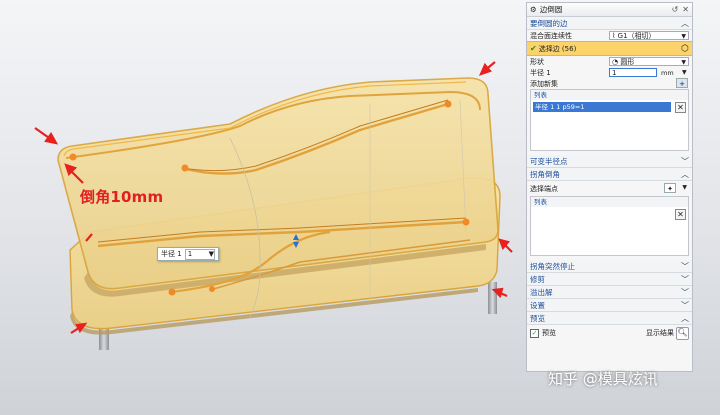 This screenshot has width=720, height=415. What do you see at coordinates (492, 298) in the screenshot?
I see `post-right-front` at bounding box center [492, 298].